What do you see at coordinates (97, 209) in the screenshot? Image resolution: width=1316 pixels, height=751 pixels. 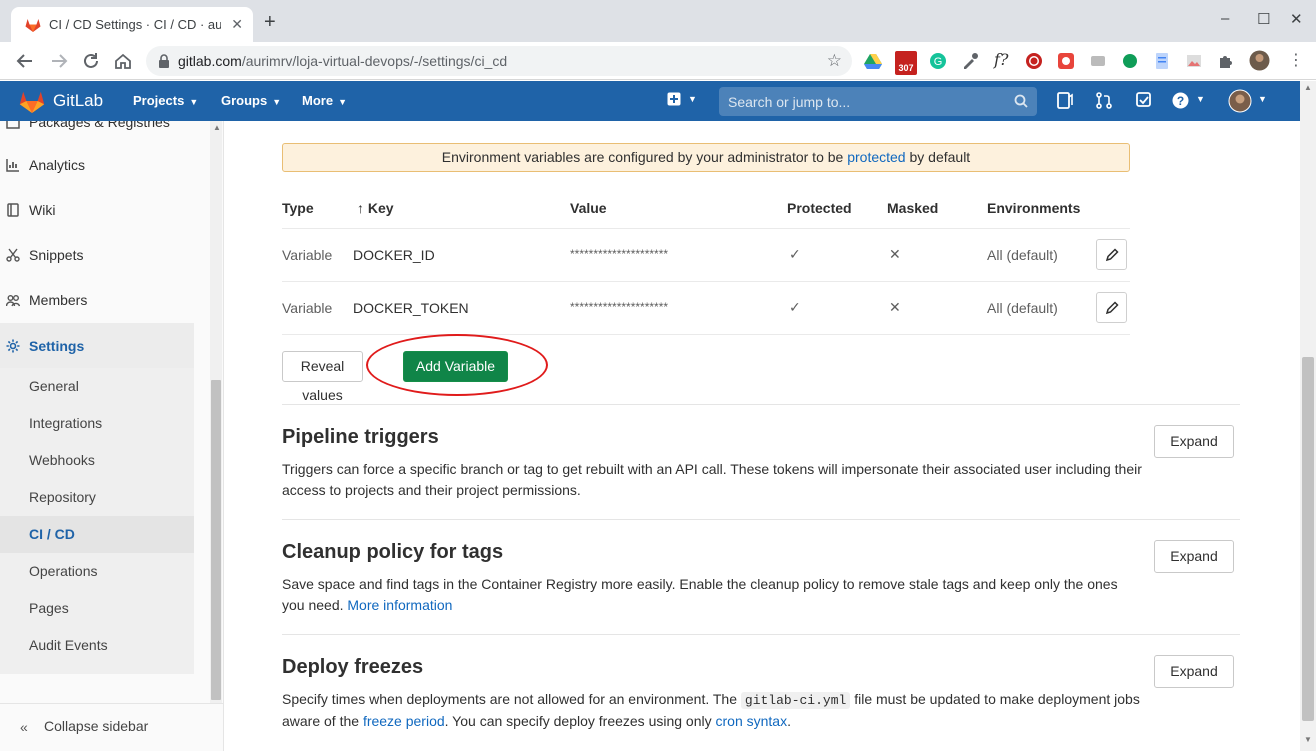 I see `sidebar-item-wiki: Wiki` at bounding box center [97, 209].